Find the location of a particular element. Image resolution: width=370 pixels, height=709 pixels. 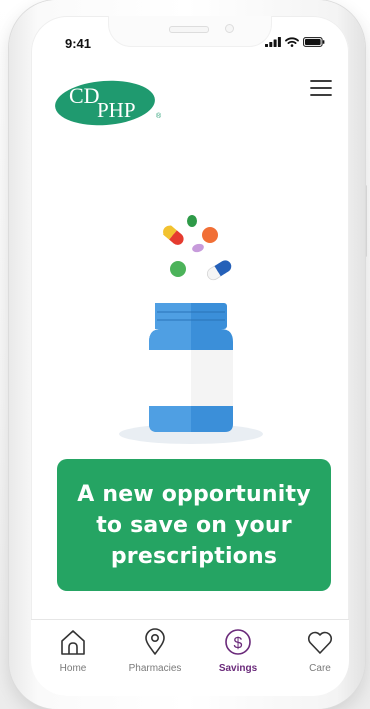

tab-savings: $ Savings is located at coordinates (238, 650).